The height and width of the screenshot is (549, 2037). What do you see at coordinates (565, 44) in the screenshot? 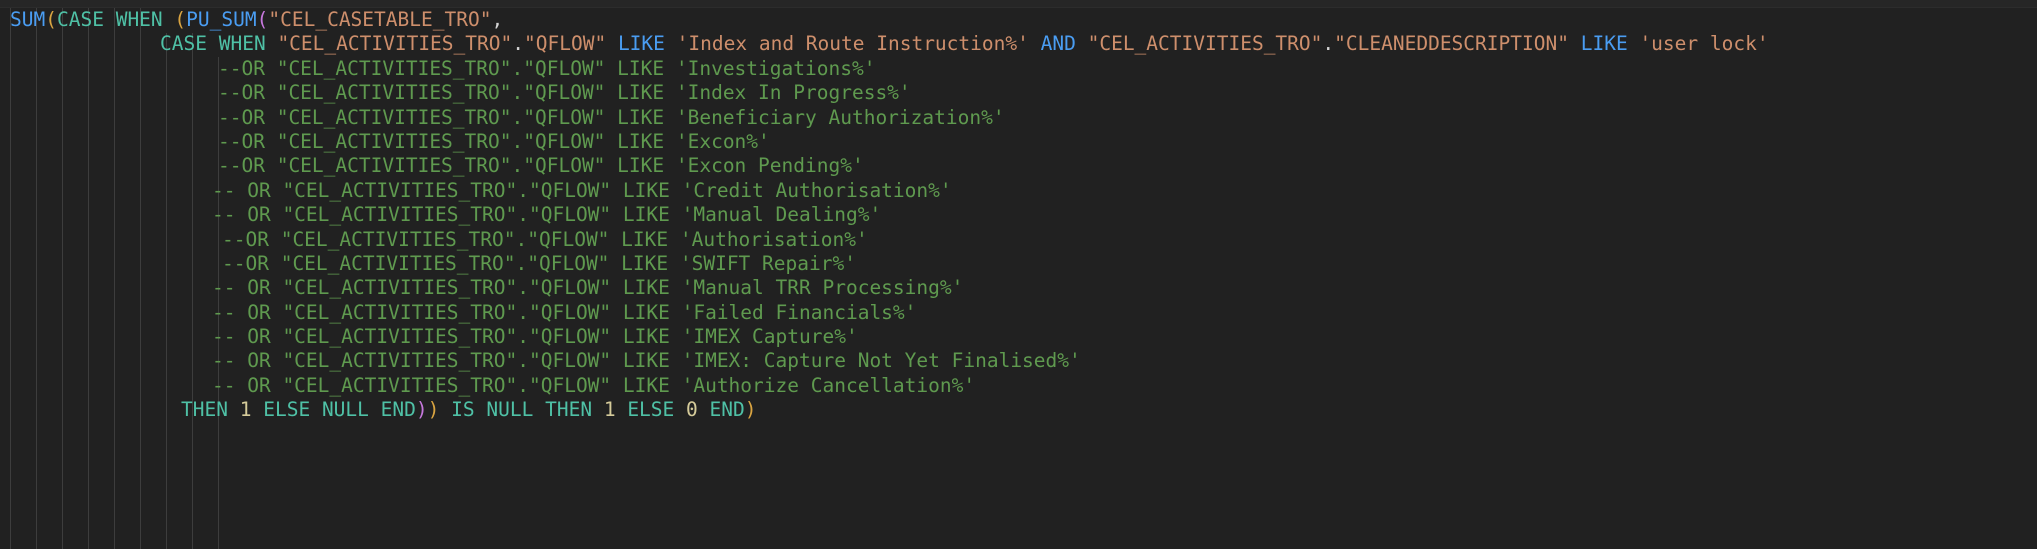
I see `code-token-ident: "QFLOW"` at bounding box center [565, 44].